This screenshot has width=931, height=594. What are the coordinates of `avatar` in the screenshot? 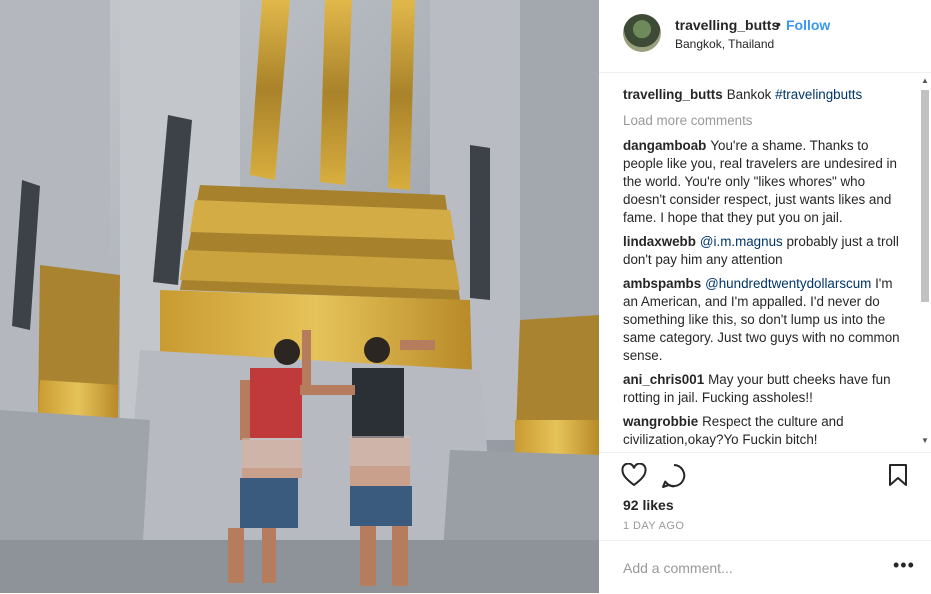 It's located at (642, 33).